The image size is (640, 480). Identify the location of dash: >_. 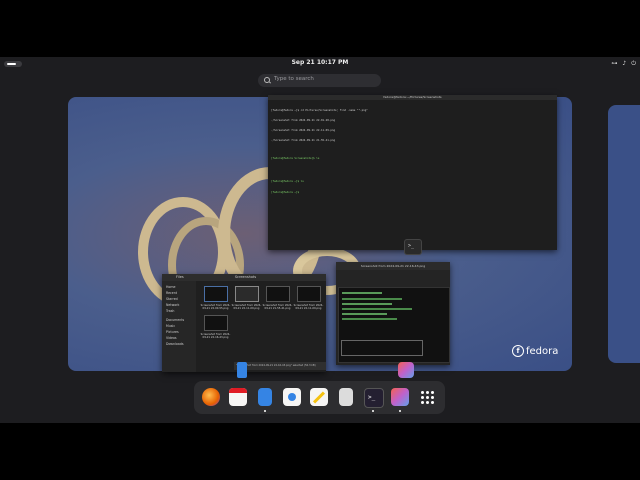
(319, 397).